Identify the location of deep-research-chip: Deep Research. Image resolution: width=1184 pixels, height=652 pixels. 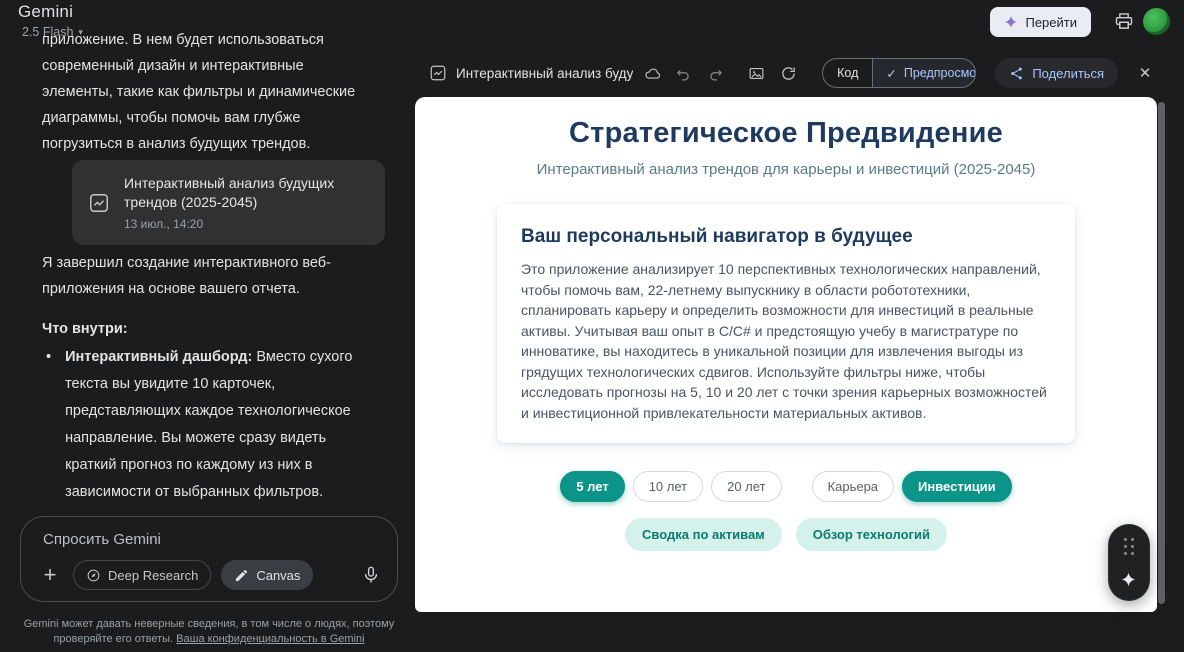
(142, 575).